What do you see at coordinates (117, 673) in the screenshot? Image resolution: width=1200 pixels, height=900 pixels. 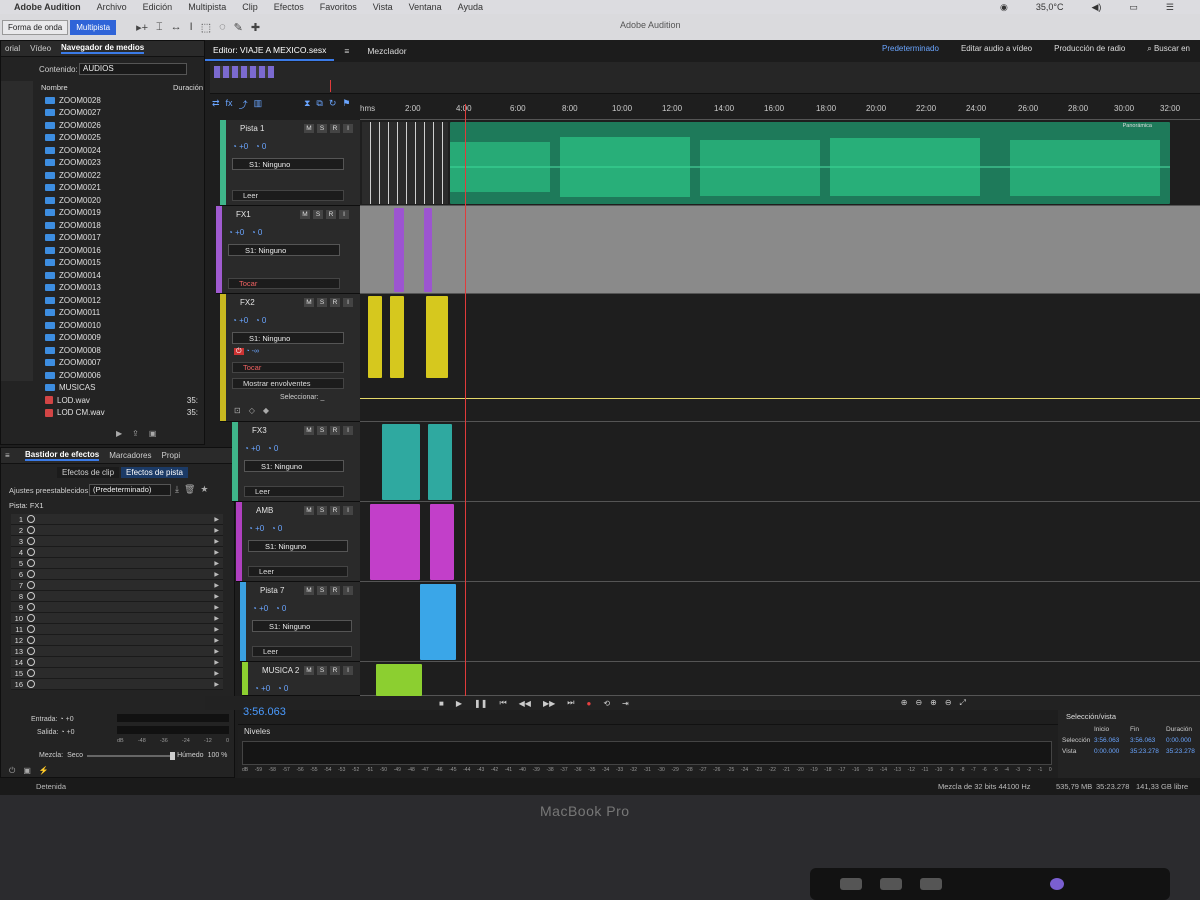 I see `effect-slot: 15 ▶` at bounding box center [117, 673].